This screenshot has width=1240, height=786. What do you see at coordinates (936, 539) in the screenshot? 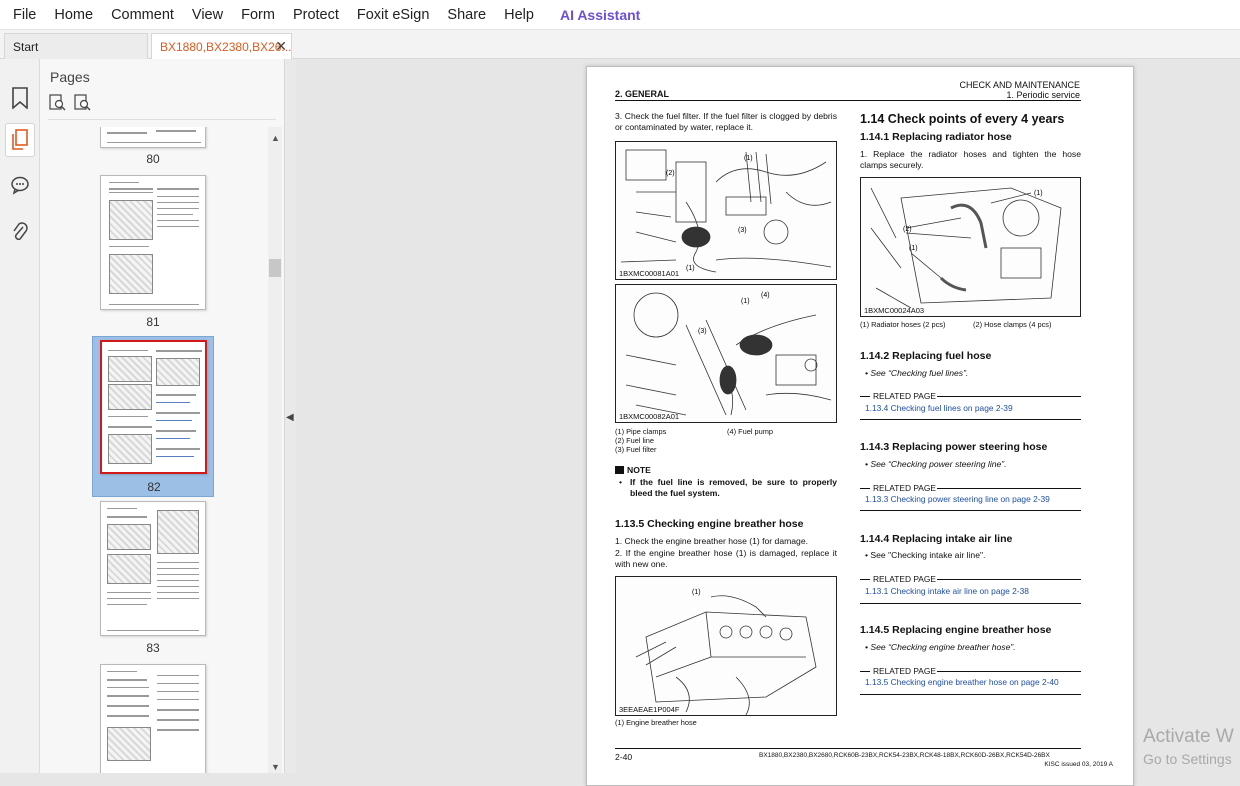
I see `section-title-1-14-4: 1.14.4 Replacing intake air line` at bounding box center [936, 539].